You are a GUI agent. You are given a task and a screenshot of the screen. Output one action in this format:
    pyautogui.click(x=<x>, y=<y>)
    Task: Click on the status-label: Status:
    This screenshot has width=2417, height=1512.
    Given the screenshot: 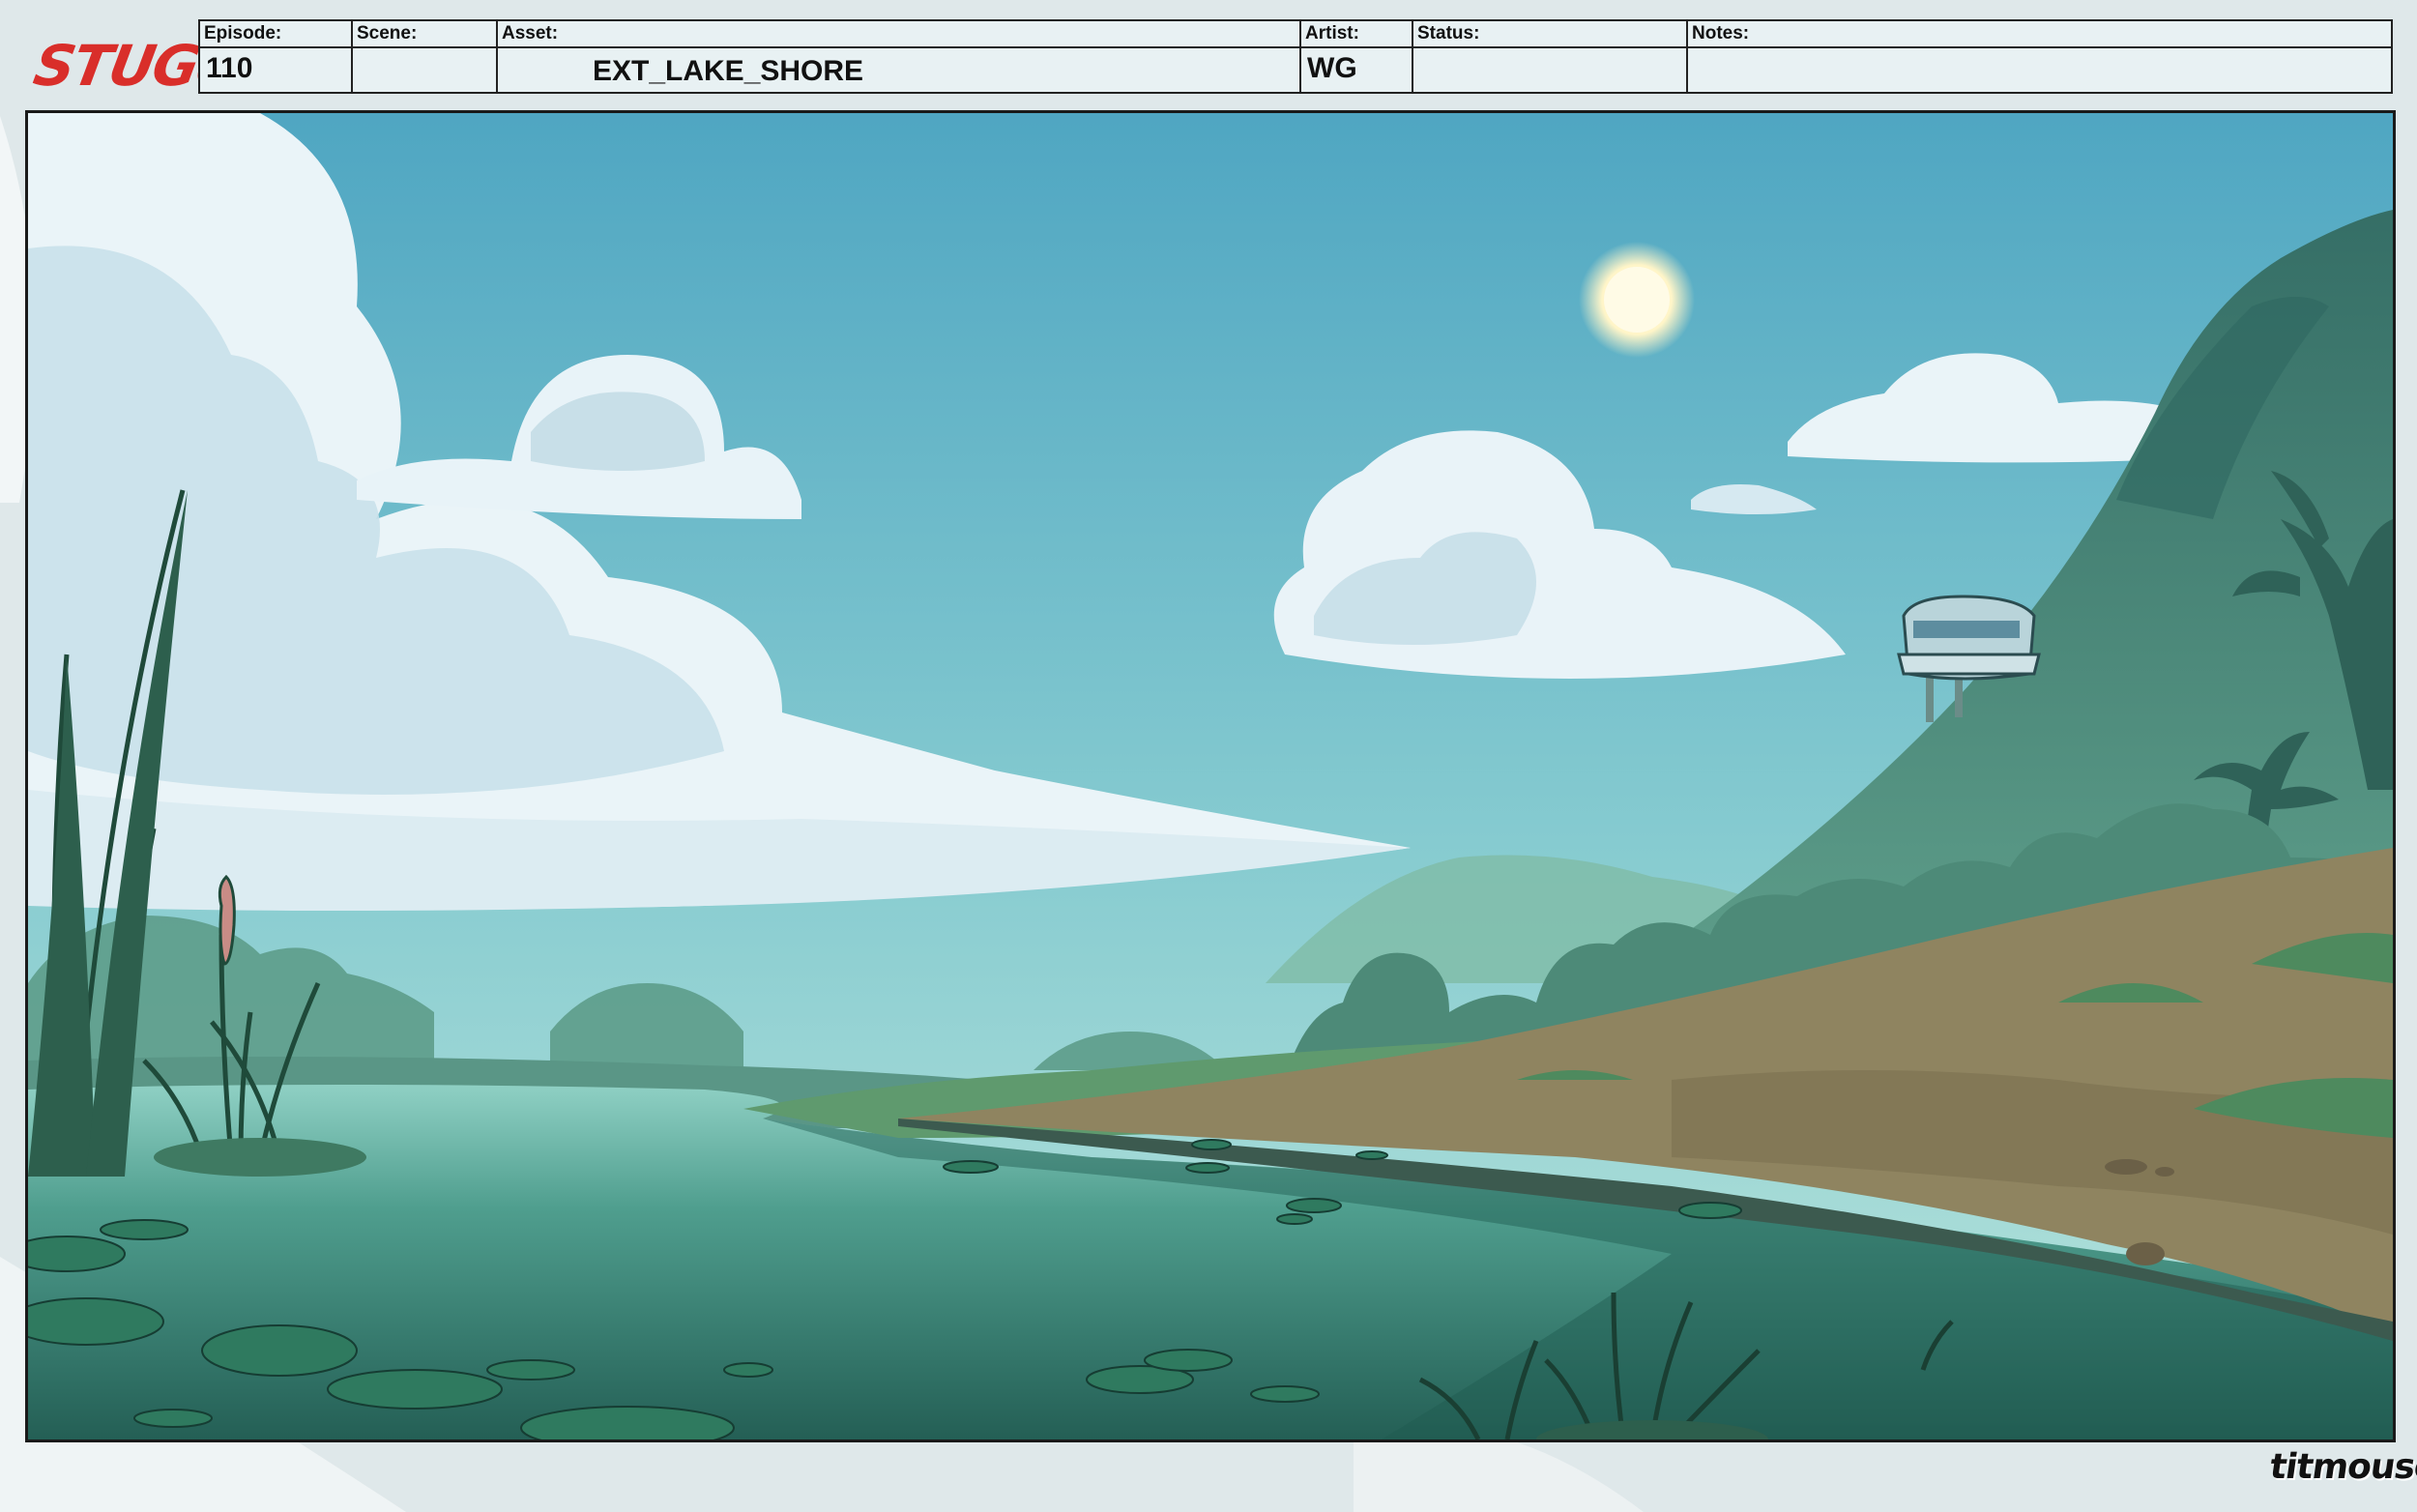 What is the action you would take?
    pyautogui.click(x=1549, y=34)
    